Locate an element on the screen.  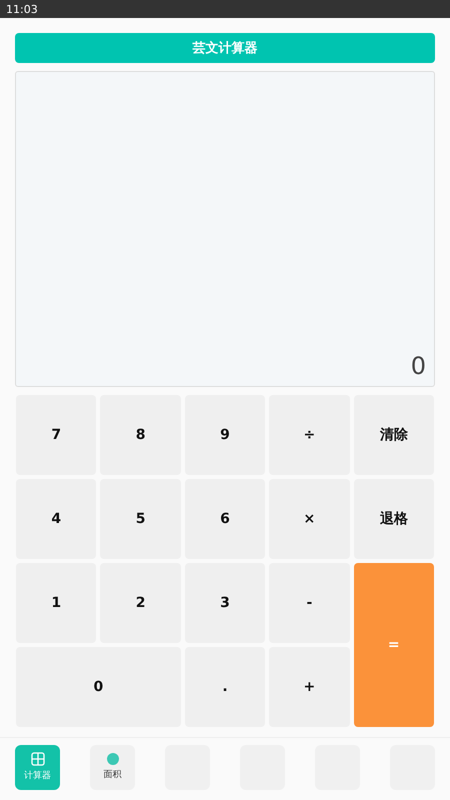
calculator-key: 6 is located at coordinates (225, 519).